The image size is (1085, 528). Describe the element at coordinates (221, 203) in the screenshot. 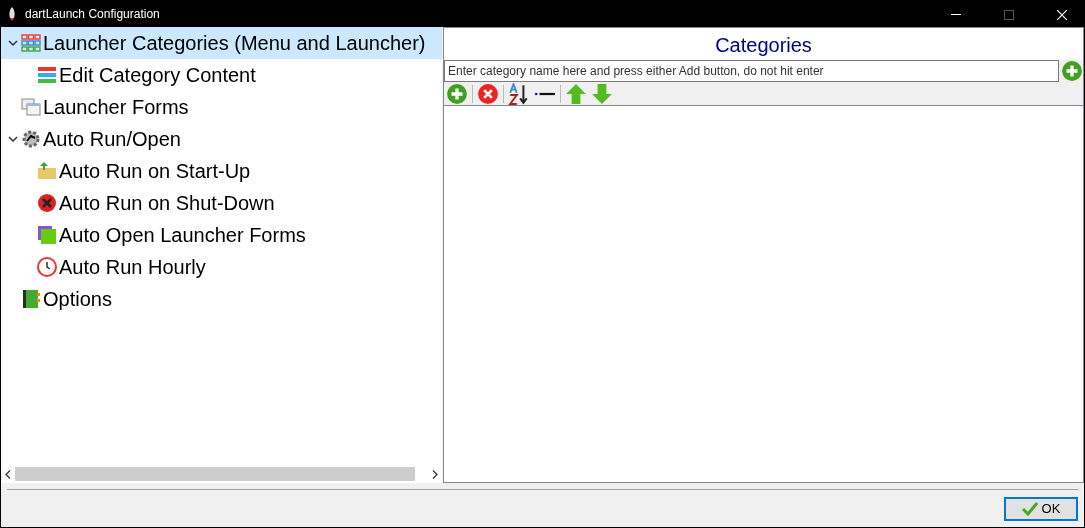

I see `tree-item: Auto Run on Shut-Down` at that location.